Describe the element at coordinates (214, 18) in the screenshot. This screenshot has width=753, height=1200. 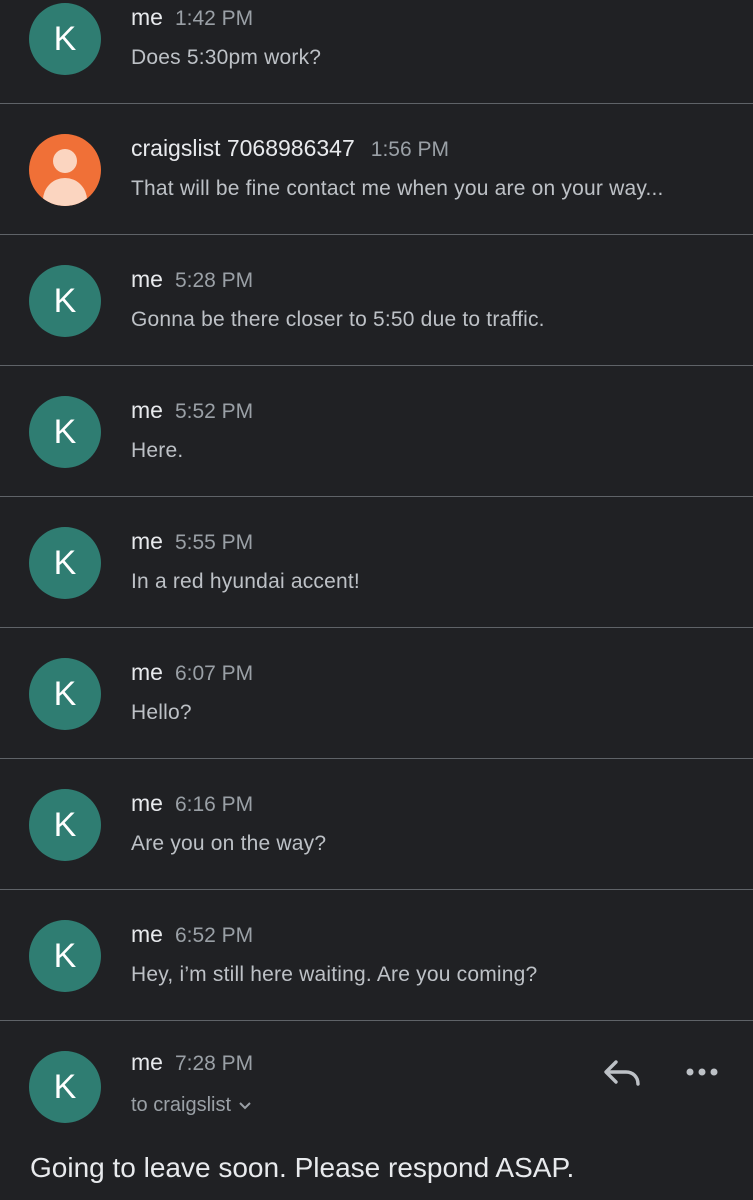
I see `message-time: 1:42 PM` at that location.